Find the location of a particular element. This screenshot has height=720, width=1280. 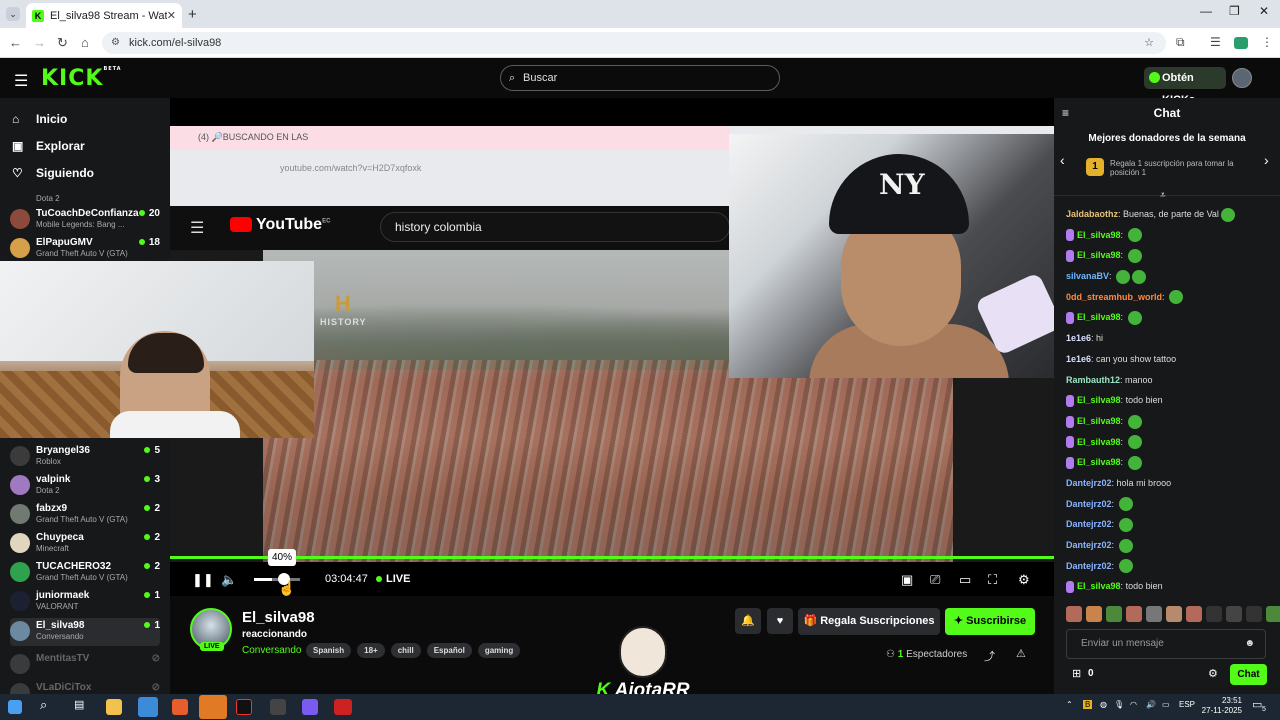

sidebar-channel: juniormaek VALORANT 1 is located at coordinates (85, 602).